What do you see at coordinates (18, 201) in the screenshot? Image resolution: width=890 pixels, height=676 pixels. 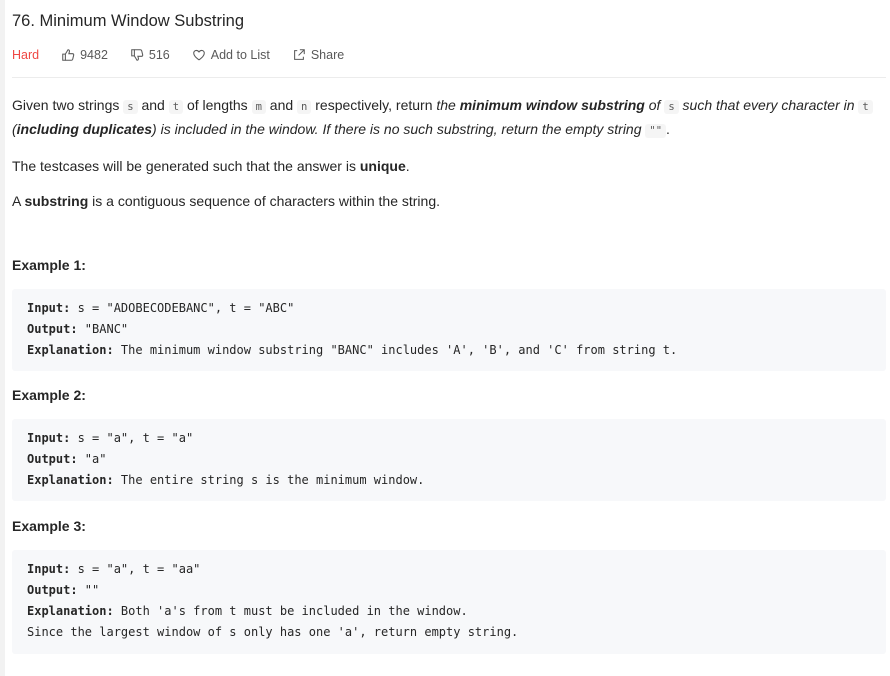 I see `text: A` at bounding box center [18, 201].